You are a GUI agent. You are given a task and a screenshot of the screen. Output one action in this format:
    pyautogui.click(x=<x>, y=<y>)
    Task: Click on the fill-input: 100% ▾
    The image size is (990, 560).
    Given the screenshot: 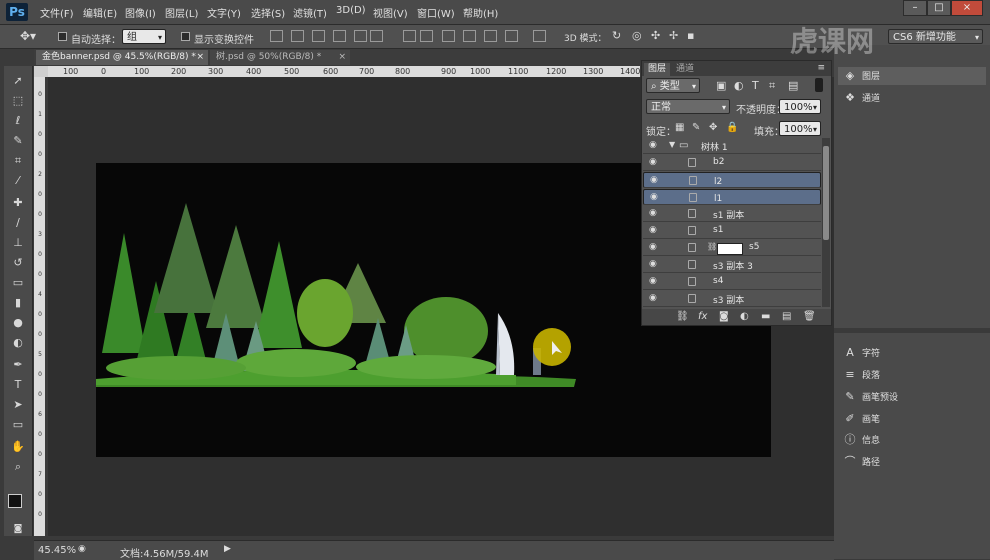 What is the action you would take?
    pyautogui.click(x=800, y=128)
    